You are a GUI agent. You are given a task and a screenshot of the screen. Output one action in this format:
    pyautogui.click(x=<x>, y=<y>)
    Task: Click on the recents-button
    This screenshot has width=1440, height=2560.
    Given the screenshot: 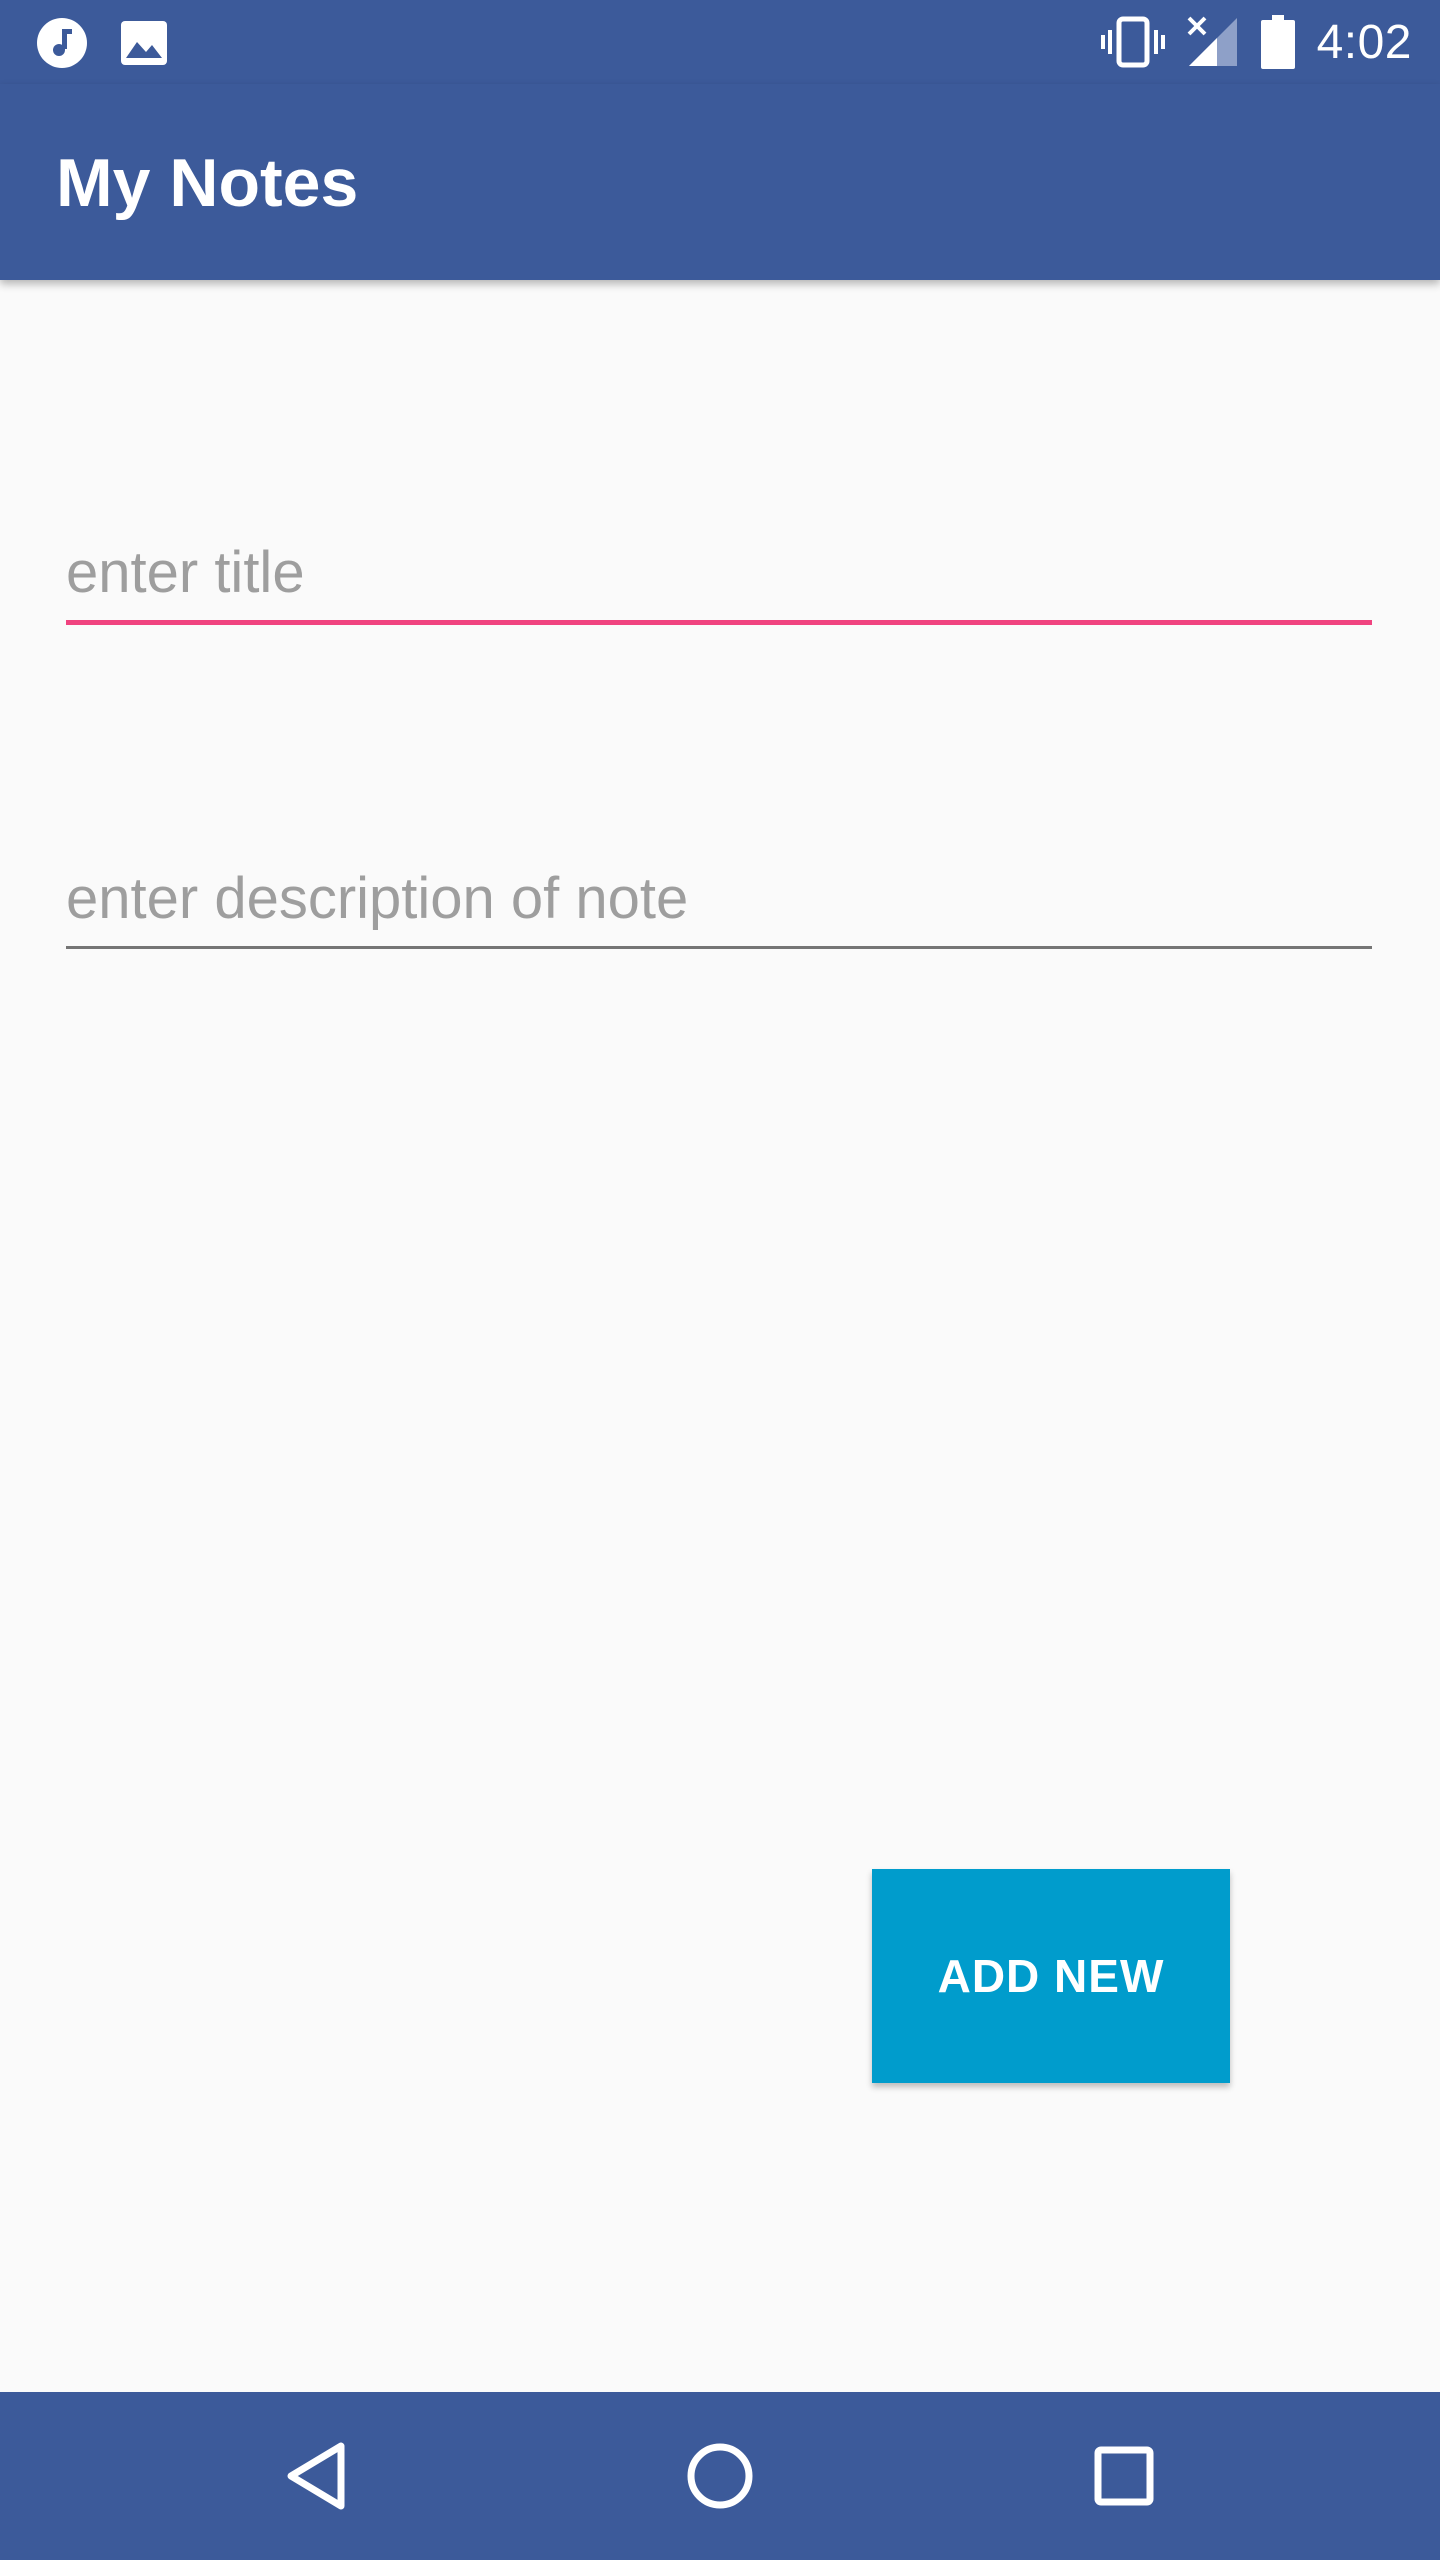 What is the action you would take?
    pyautogui.click(x=1124, y=2476)
    